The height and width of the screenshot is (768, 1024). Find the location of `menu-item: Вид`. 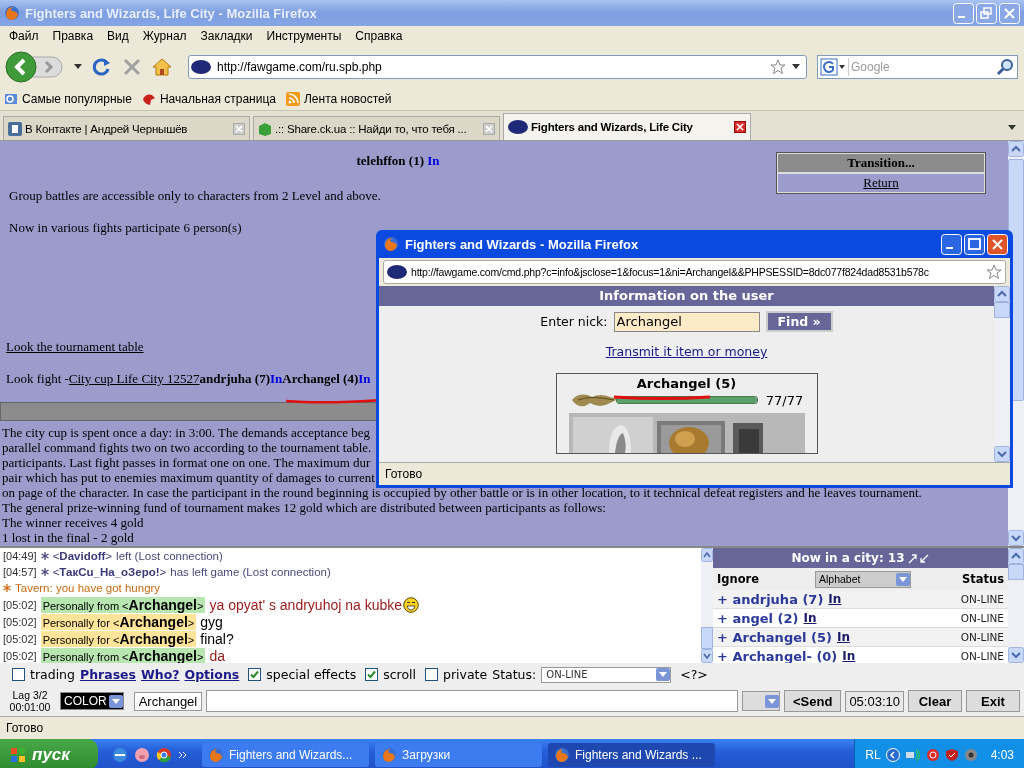

menu-item: Вид is located at coordinates (118, 36).